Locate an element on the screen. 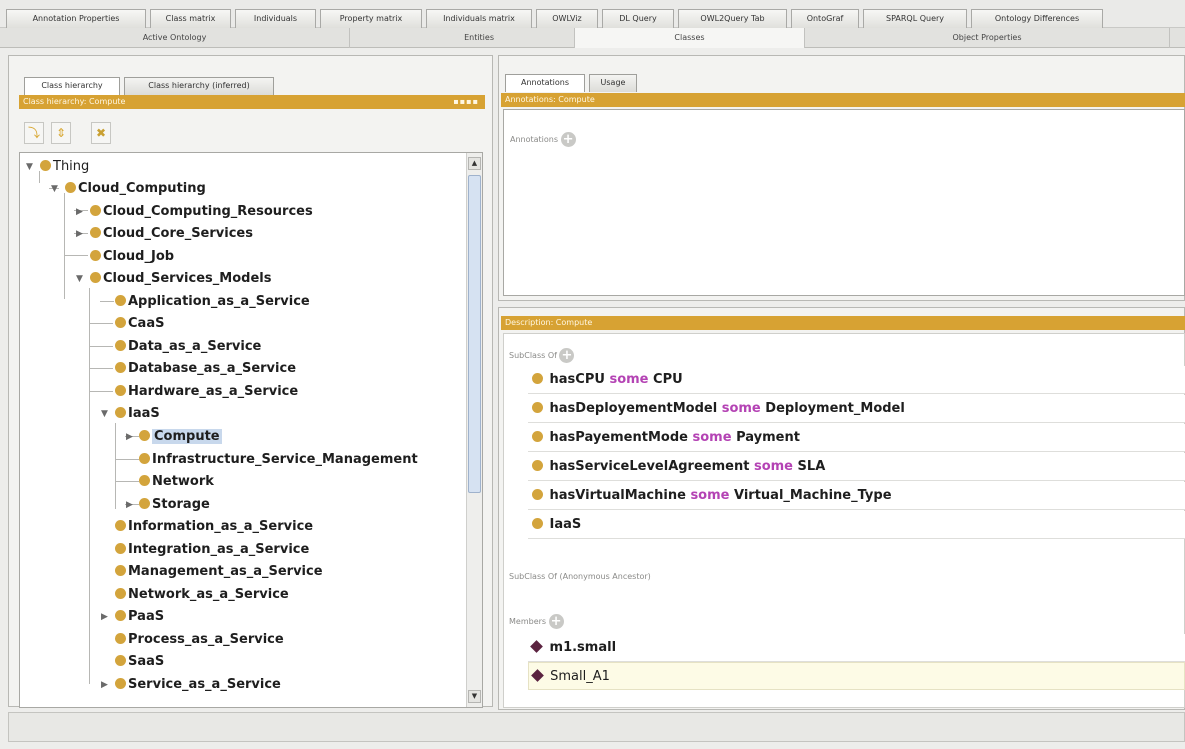 Image resolution: width=1185 pixels, height=749 pixels. tree-node-network-as-a-service: Network_as_a_Service is located at coordinates (202, 595).